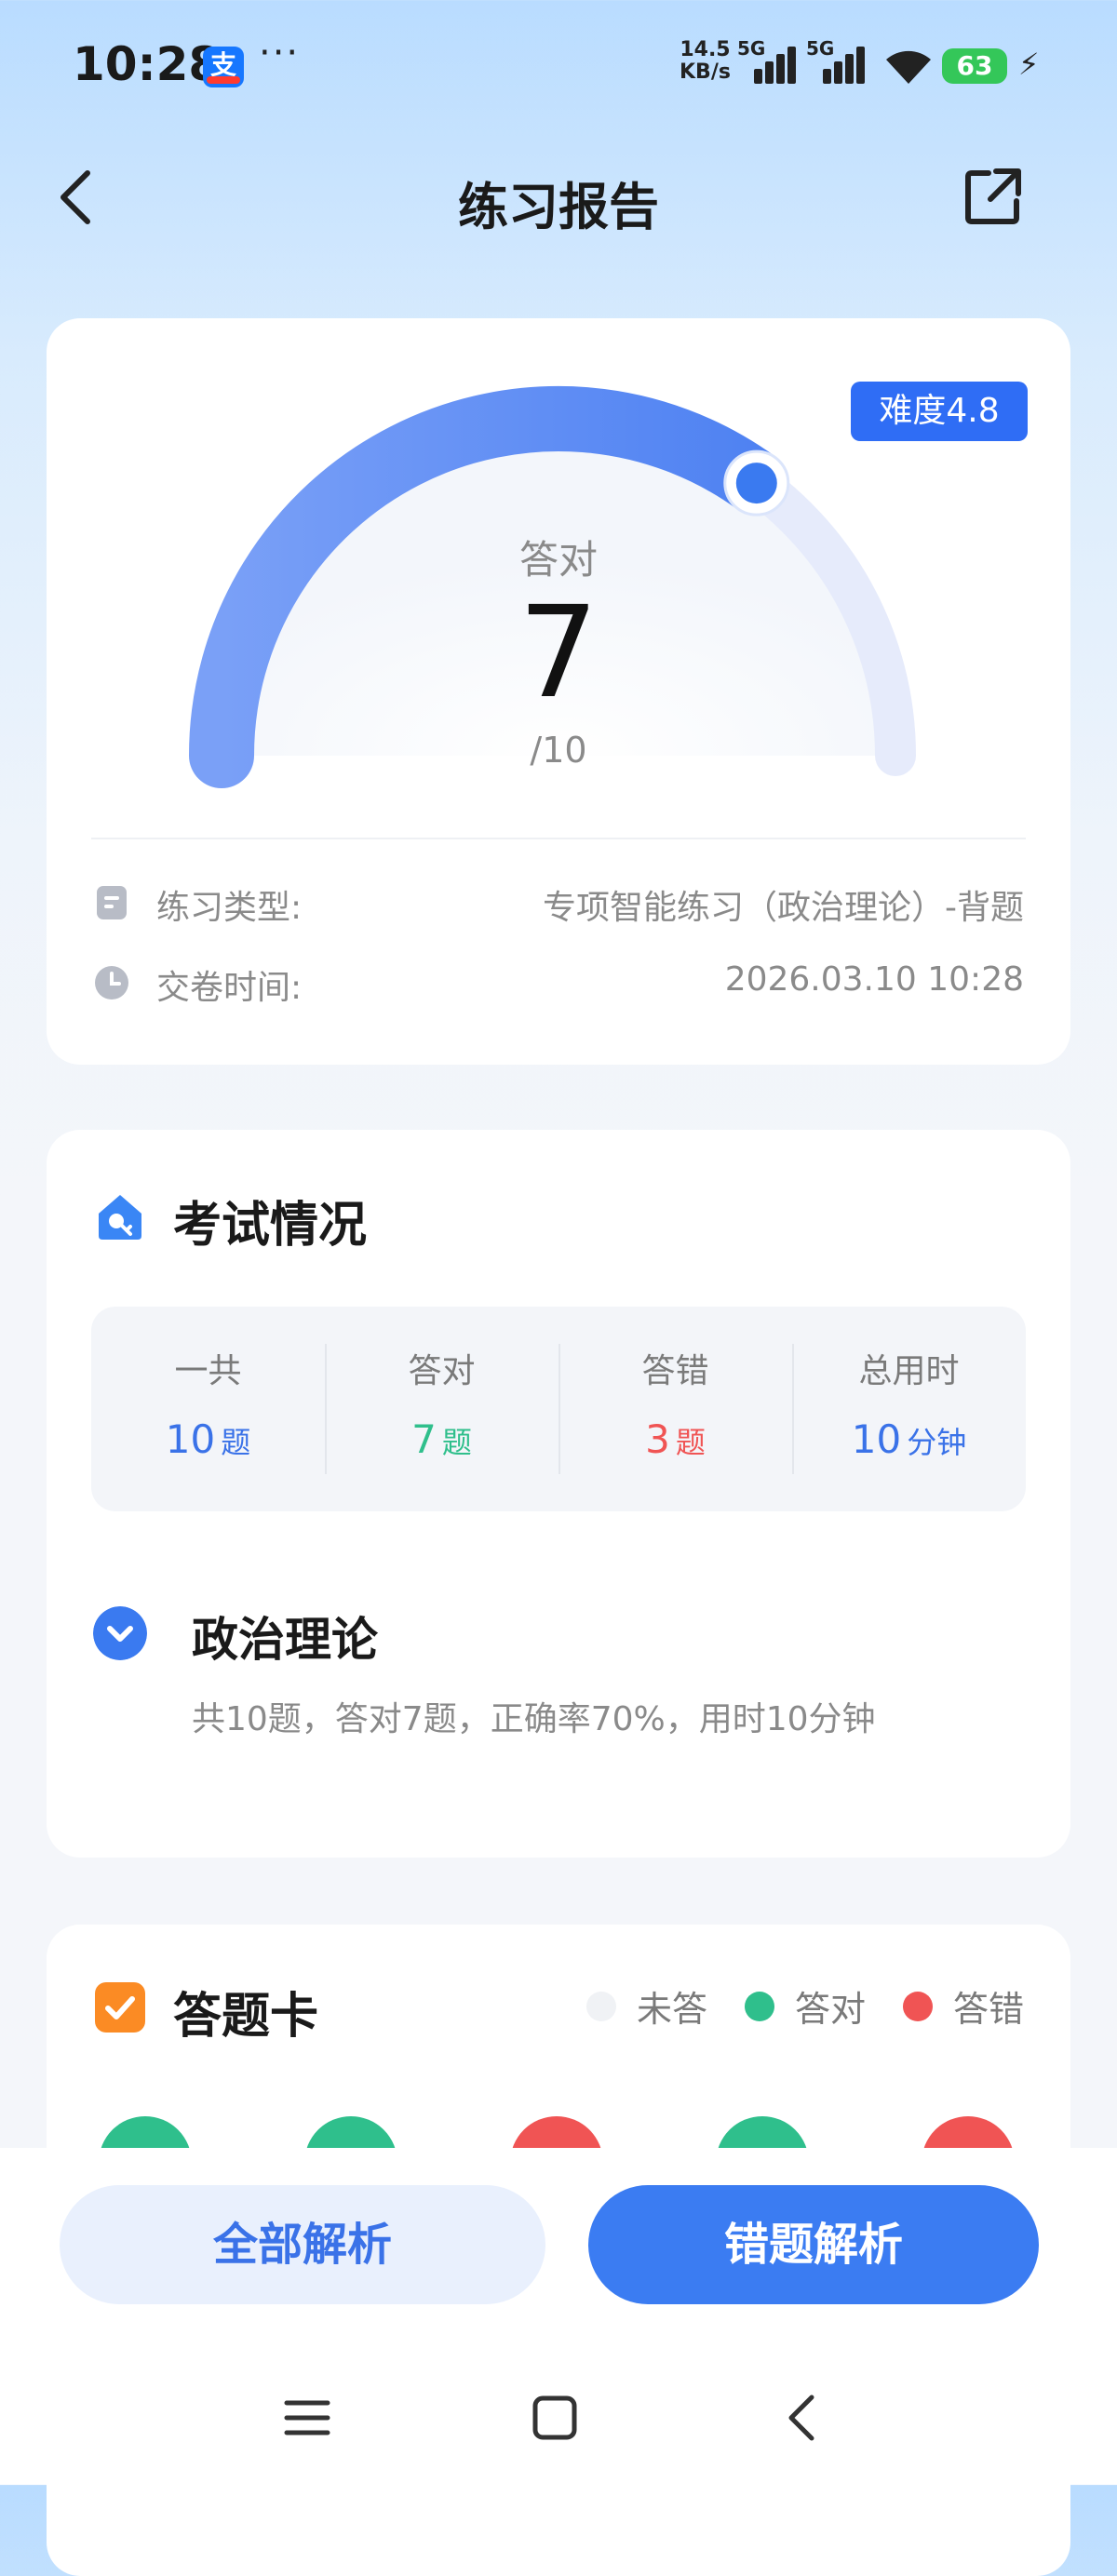  What do you see at coordinates (559, 207) in the screenshot?
I see `page-title: 练习报告` at bounding box center [559, 207].